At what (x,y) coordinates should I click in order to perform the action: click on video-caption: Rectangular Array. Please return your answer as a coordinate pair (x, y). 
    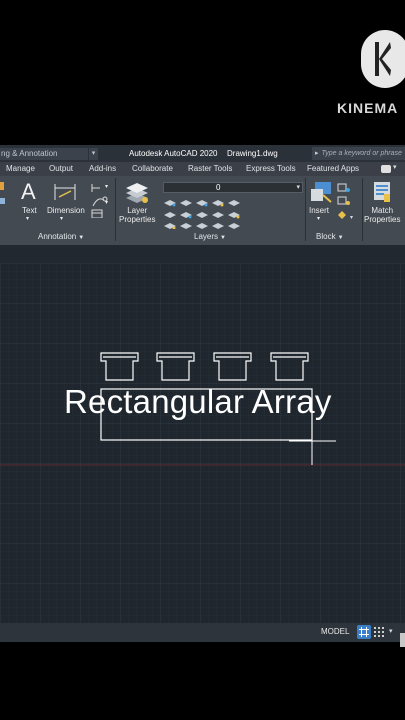
    Looking at the image, I should click on (198, 401).